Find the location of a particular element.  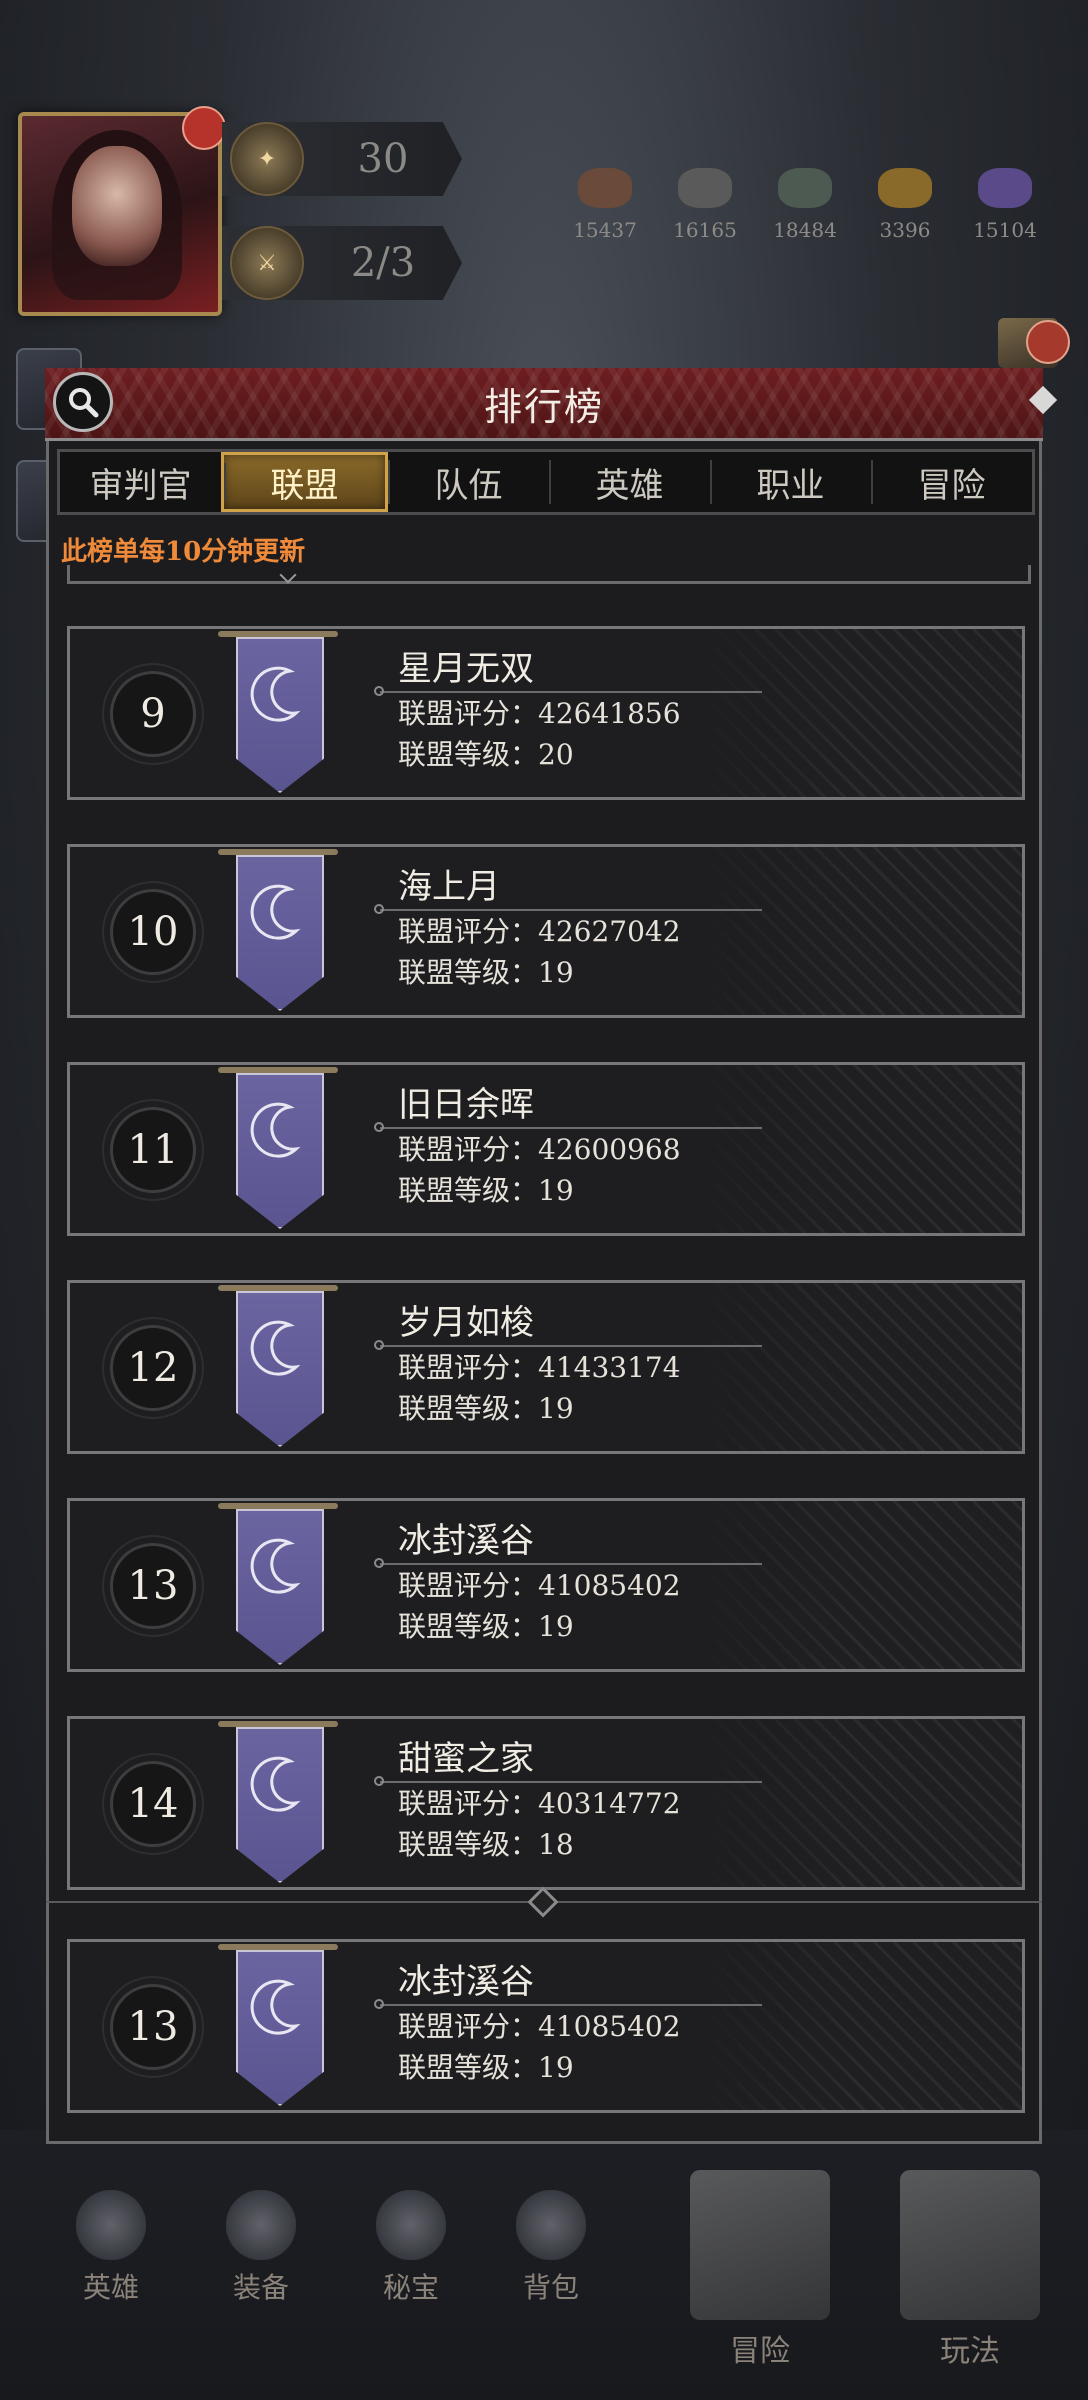

bag-icon is located at coordinates (551, 2225).